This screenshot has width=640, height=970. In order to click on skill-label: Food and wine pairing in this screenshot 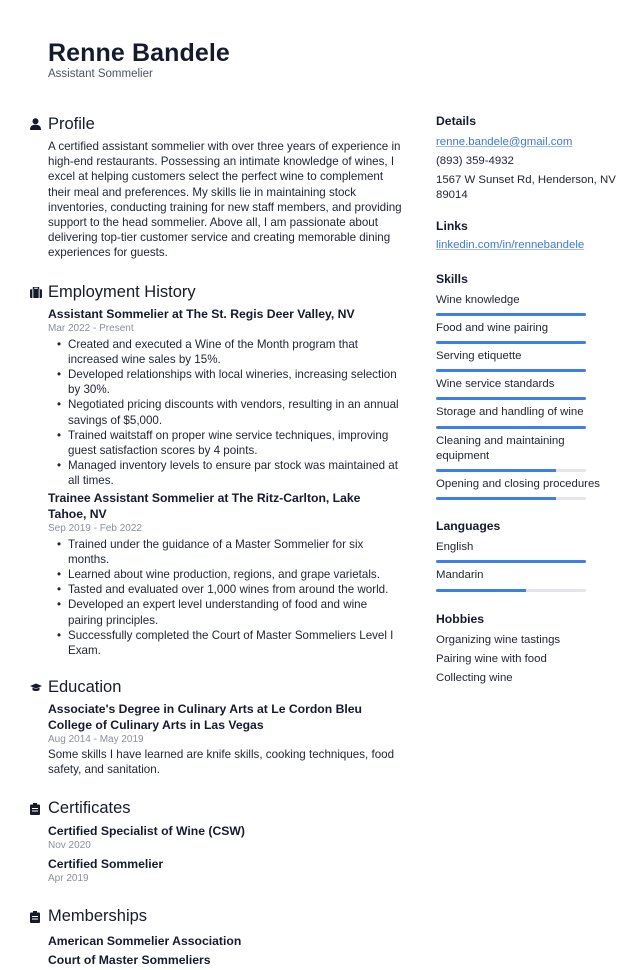, I will do `click(492, 327)`.